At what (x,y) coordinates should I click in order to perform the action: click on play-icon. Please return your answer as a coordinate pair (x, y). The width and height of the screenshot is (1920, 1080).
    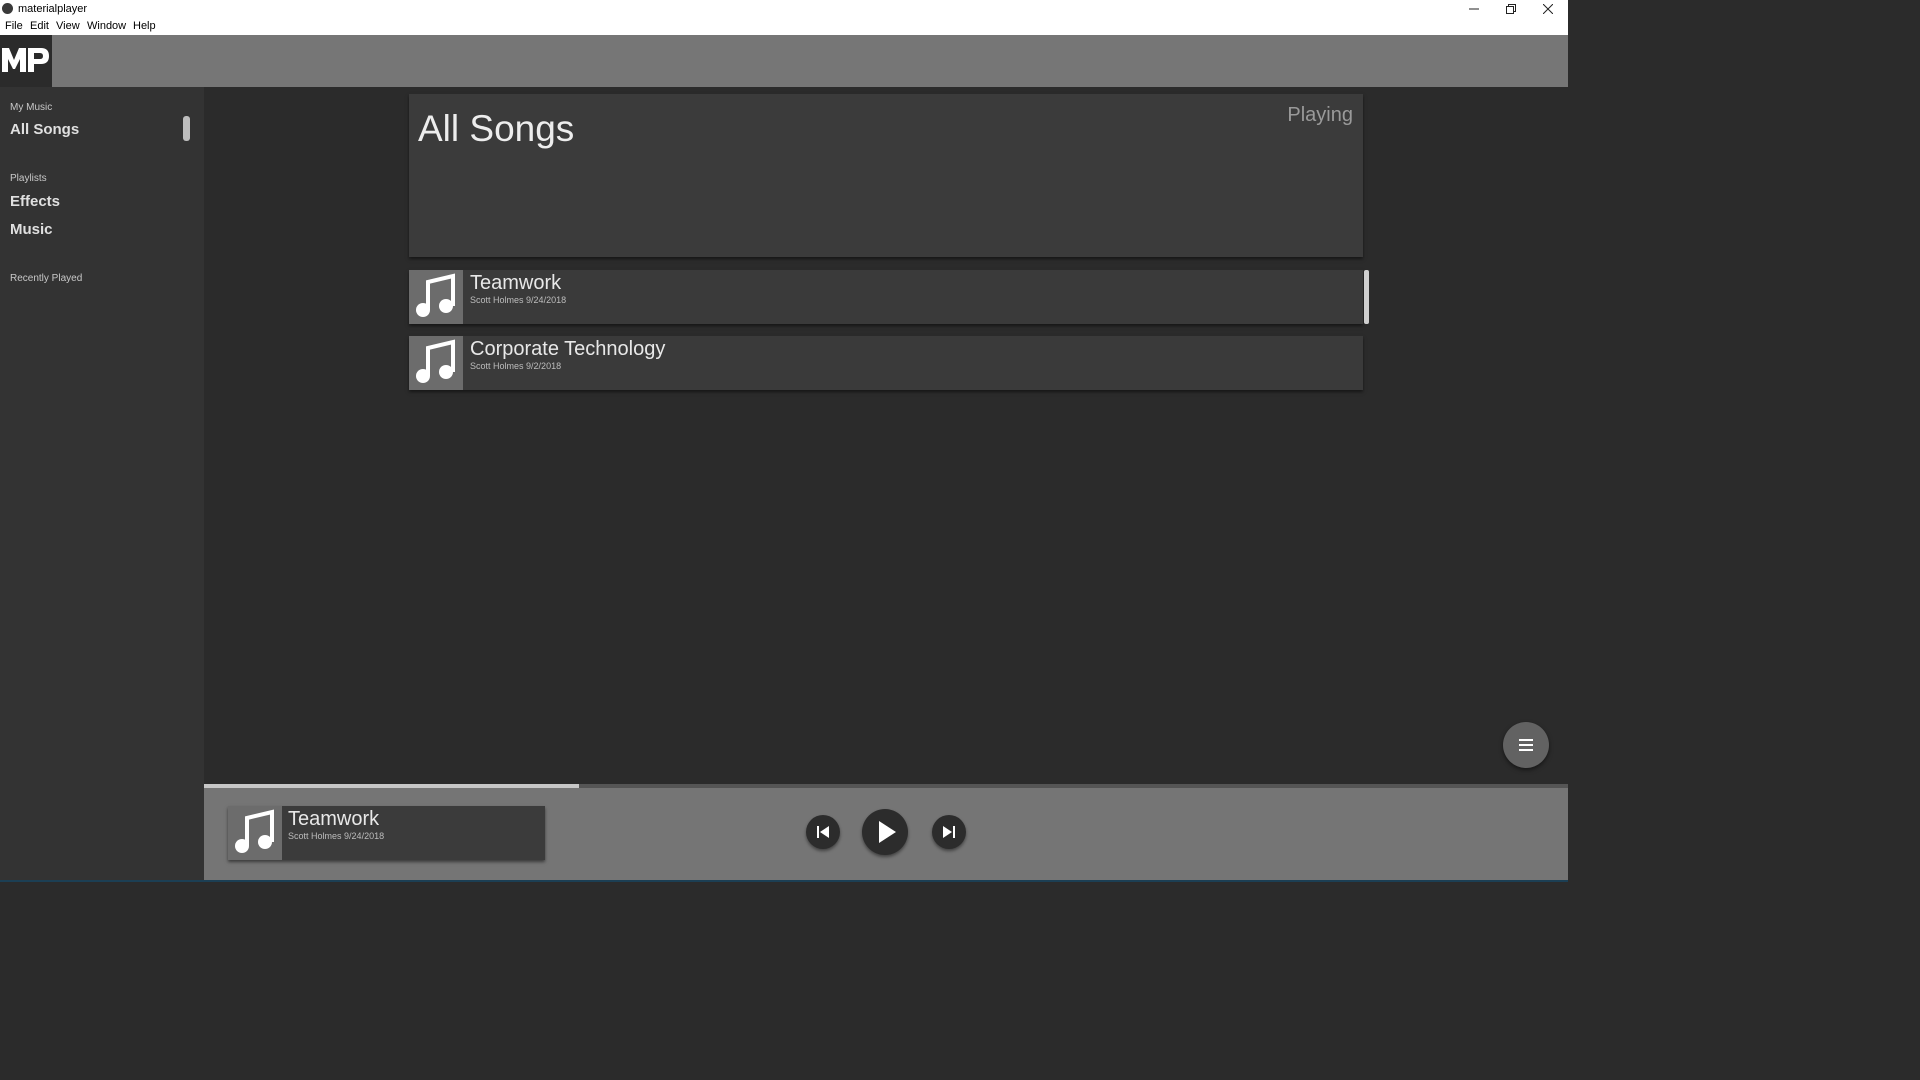
    Looking at the image, I should click on (887, 832).